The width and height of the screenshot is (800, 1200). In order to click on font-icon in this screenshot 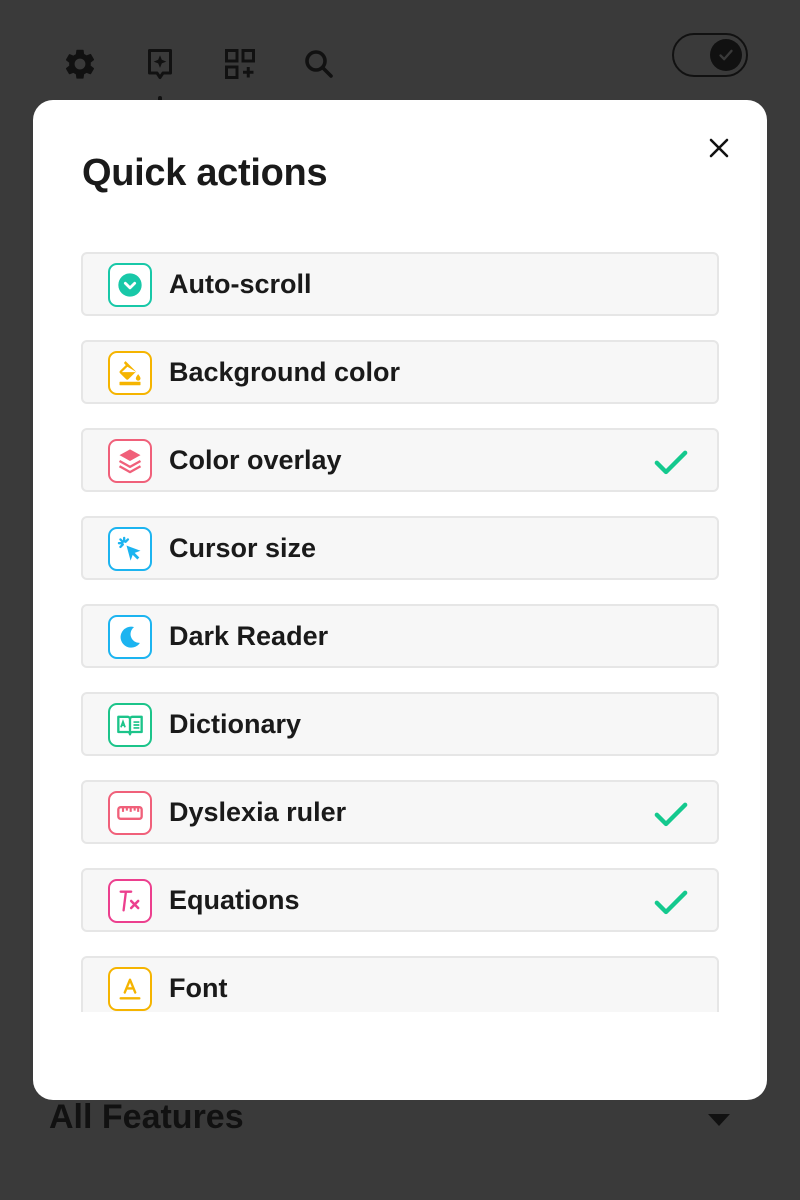, I will do `click(130, 989)`.